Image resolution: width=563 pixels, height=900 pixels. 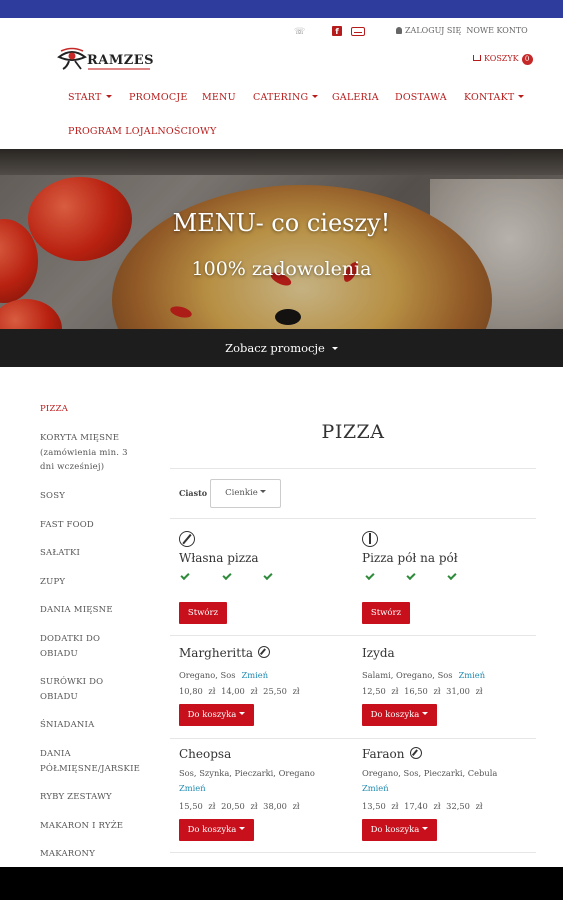 I want to click on new-account-link: NOWE KONTO, so click(x=496, y=30).